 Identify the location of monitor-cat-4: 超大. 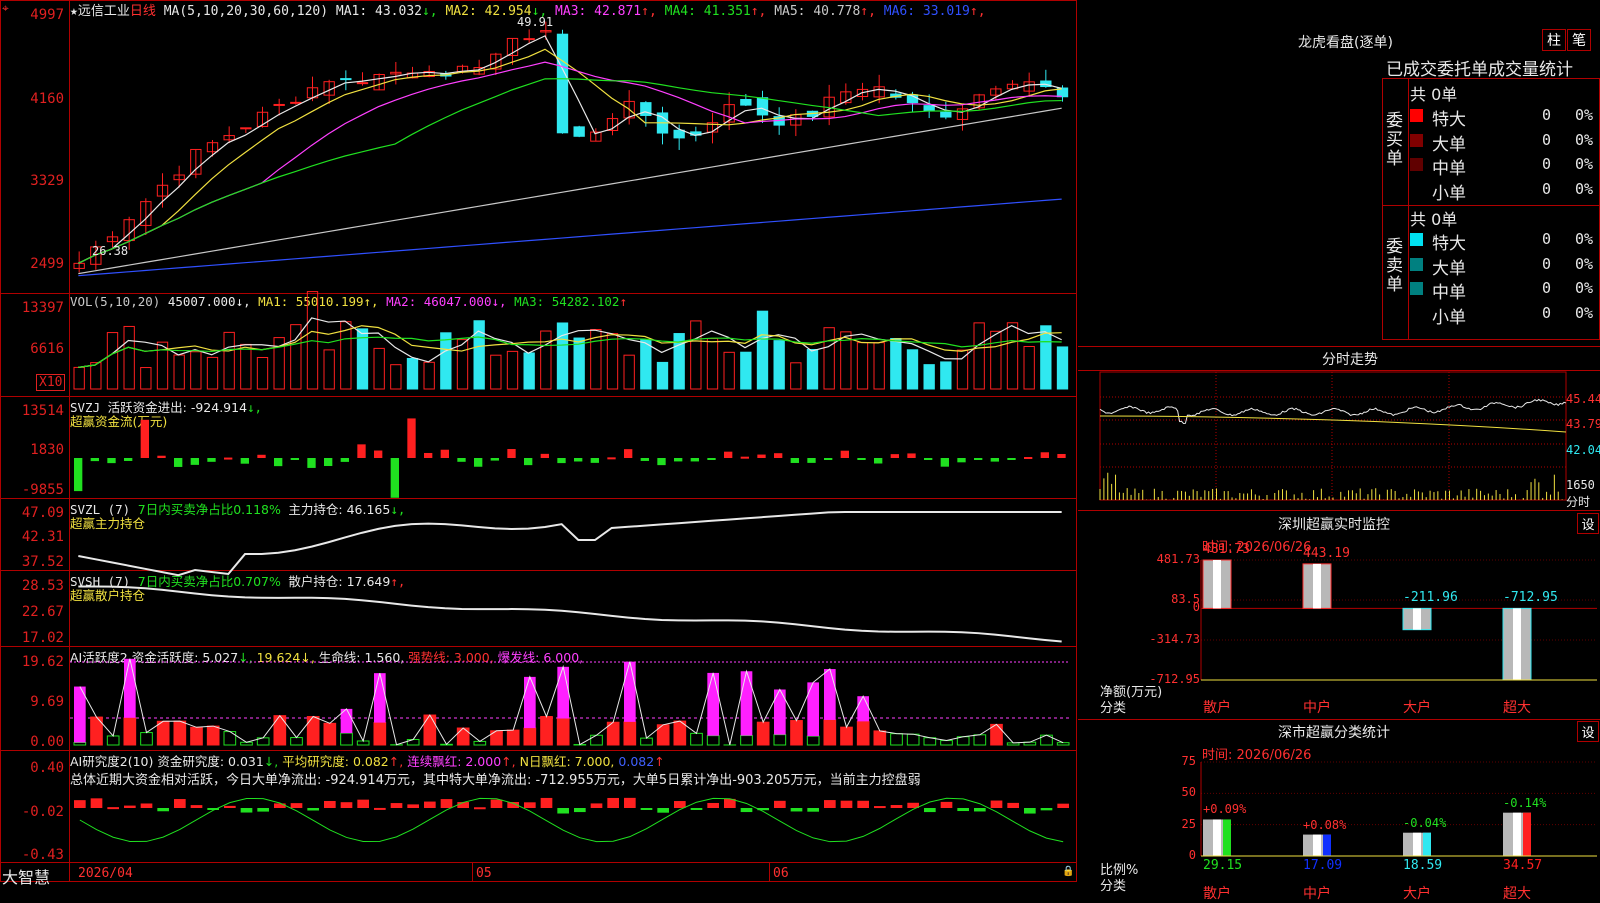
(1517, 707).